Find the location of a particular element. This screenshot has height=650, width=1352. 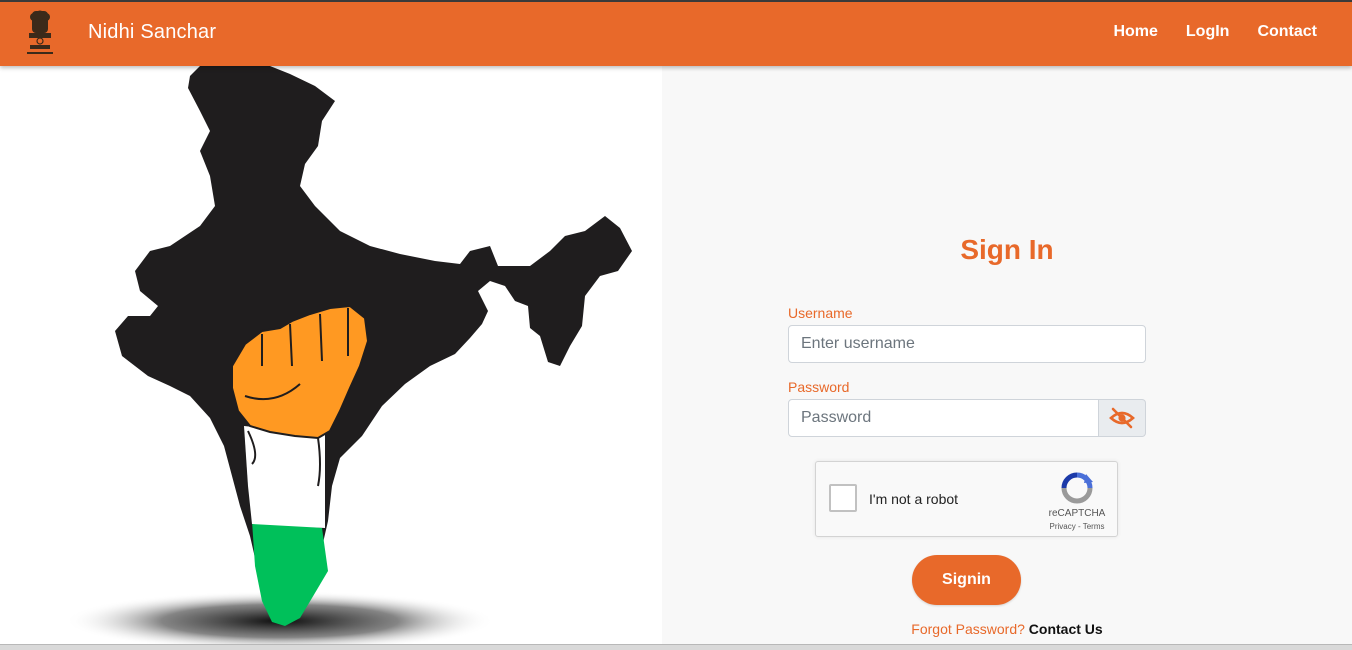

eye-slash-icon is located at coordinates (1122, 418).